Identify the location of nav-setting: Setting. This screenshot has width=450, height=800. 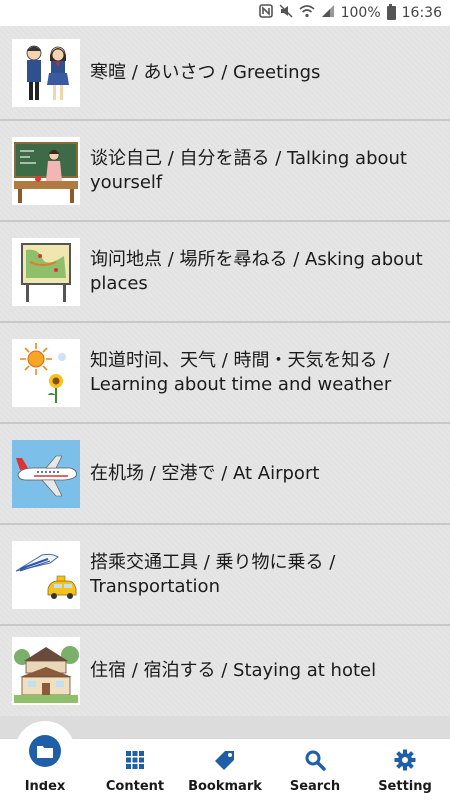
(405, 769).